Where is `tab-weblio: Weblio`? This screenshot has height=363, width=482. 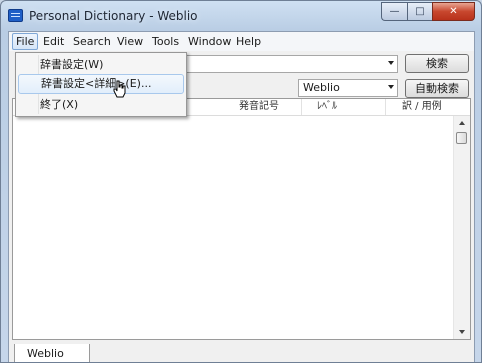 tab-weblio: Weblio is located at coordinates (52, 353).